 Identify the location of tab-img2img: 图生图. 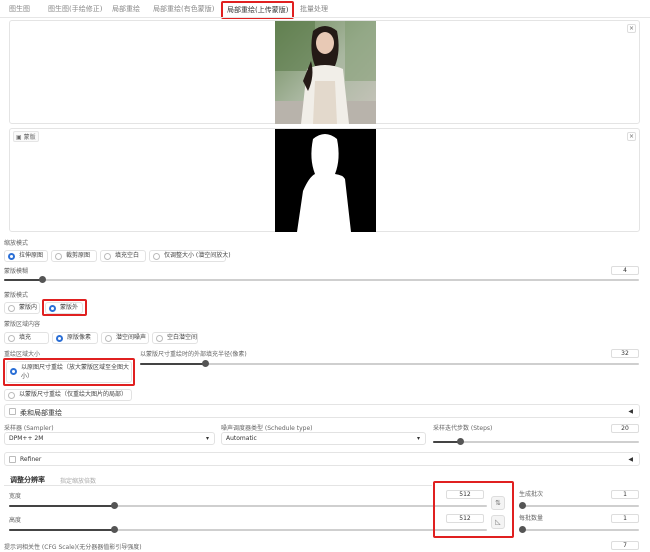
(19, 9).